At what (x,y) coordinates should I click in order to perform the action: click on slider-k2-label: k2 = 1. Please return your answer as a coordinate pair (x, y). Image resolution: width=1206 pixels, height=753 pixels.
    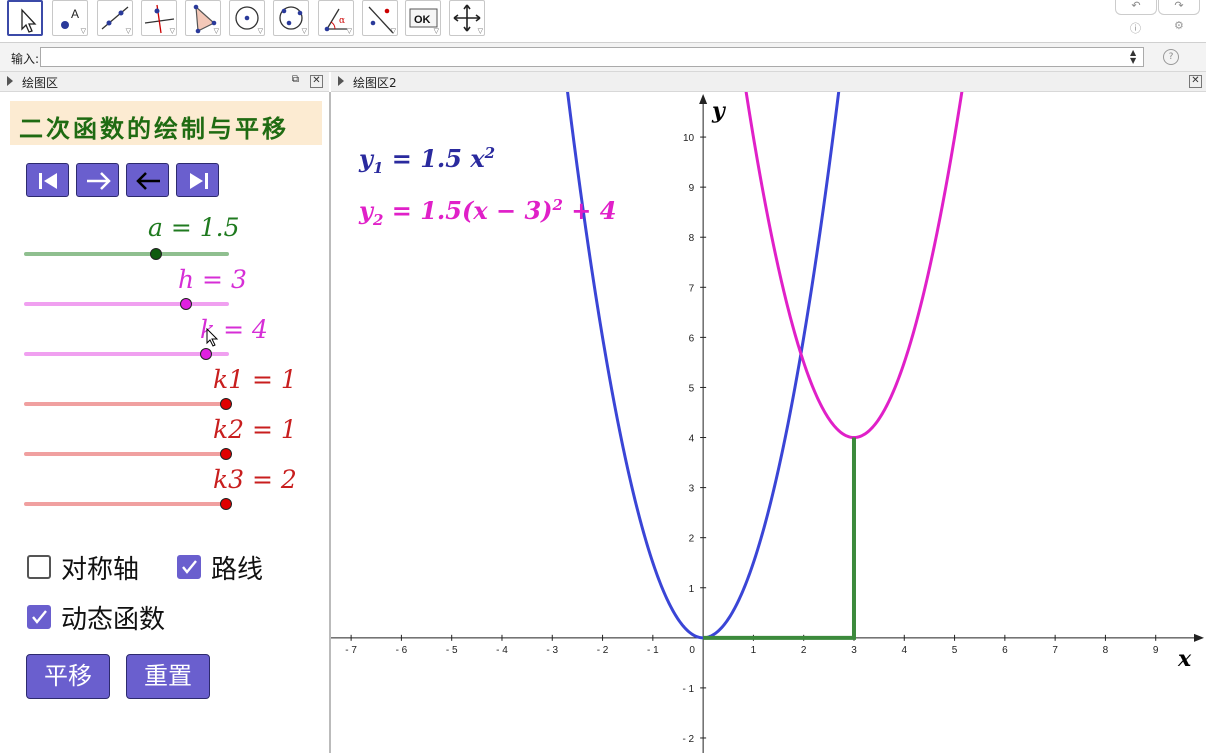
    Looking at the image, I should click on (255, 429).